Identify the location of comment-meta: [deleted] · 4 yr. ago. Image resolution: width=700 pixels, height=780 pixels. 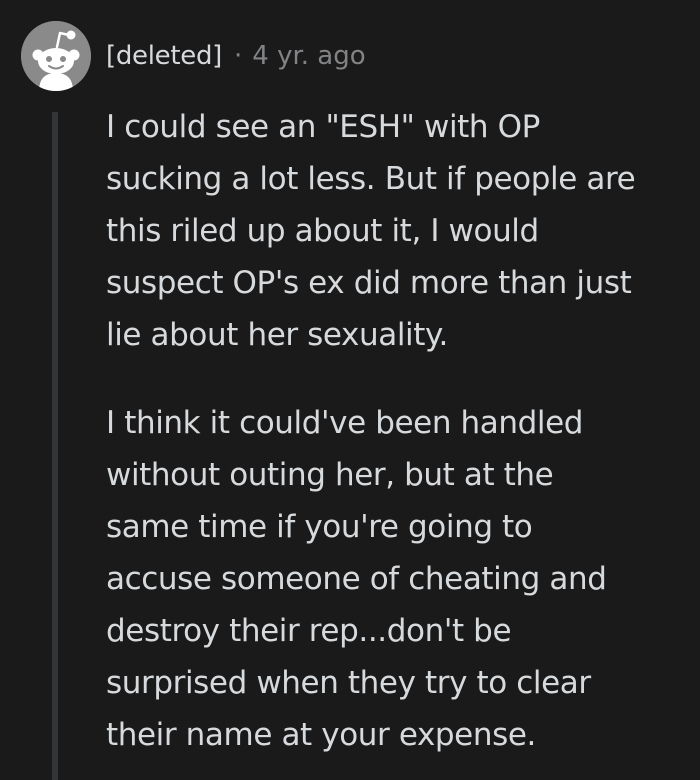
(236, 56).